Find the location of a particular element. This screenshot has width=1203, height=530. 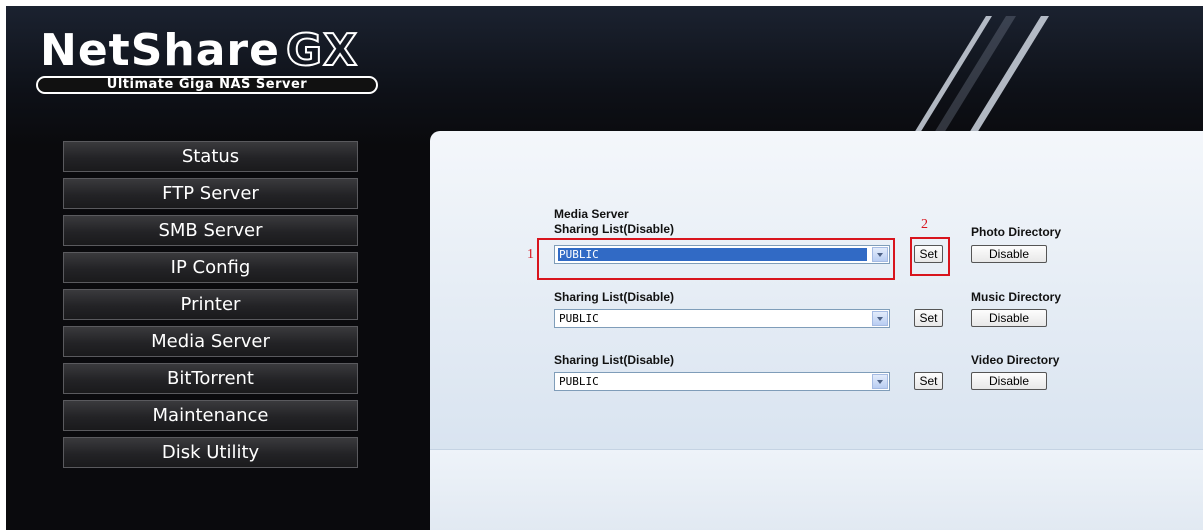

menu-bittorrent: BitTorrent is located at coordinates (210, 378).